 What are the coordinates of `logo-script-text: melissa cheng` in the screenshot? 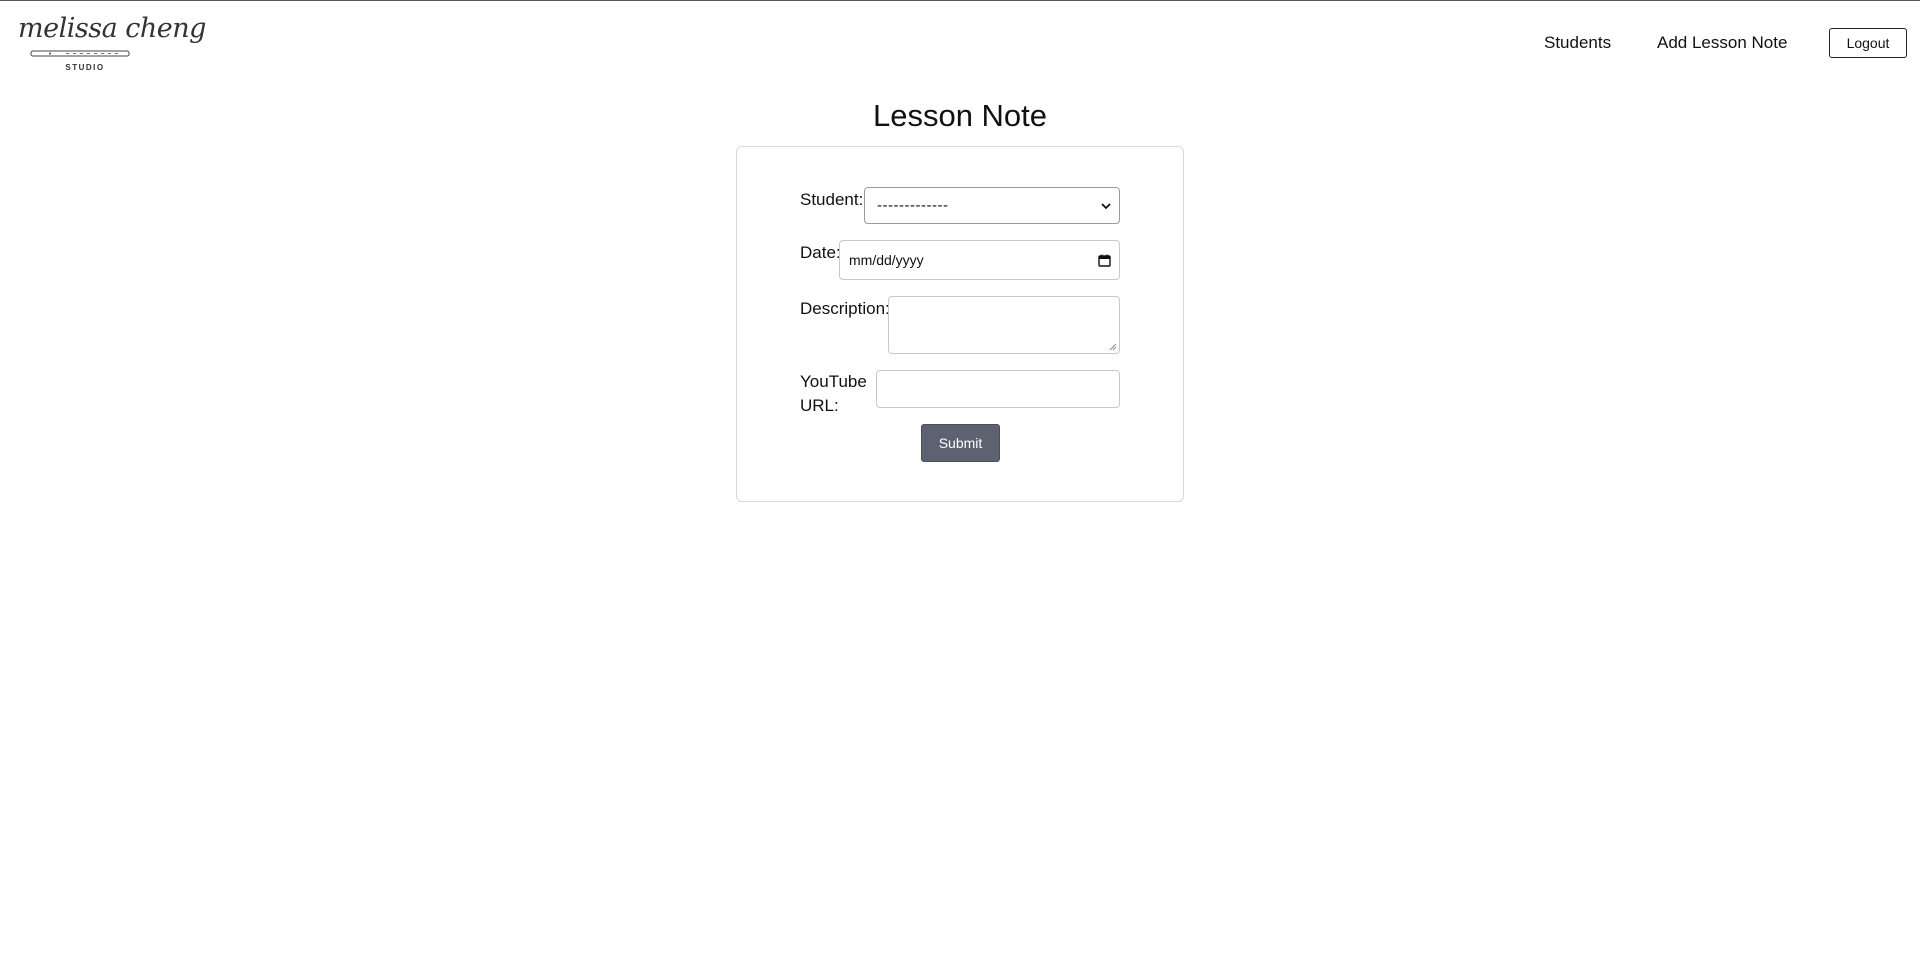 It's located at (112, 28).